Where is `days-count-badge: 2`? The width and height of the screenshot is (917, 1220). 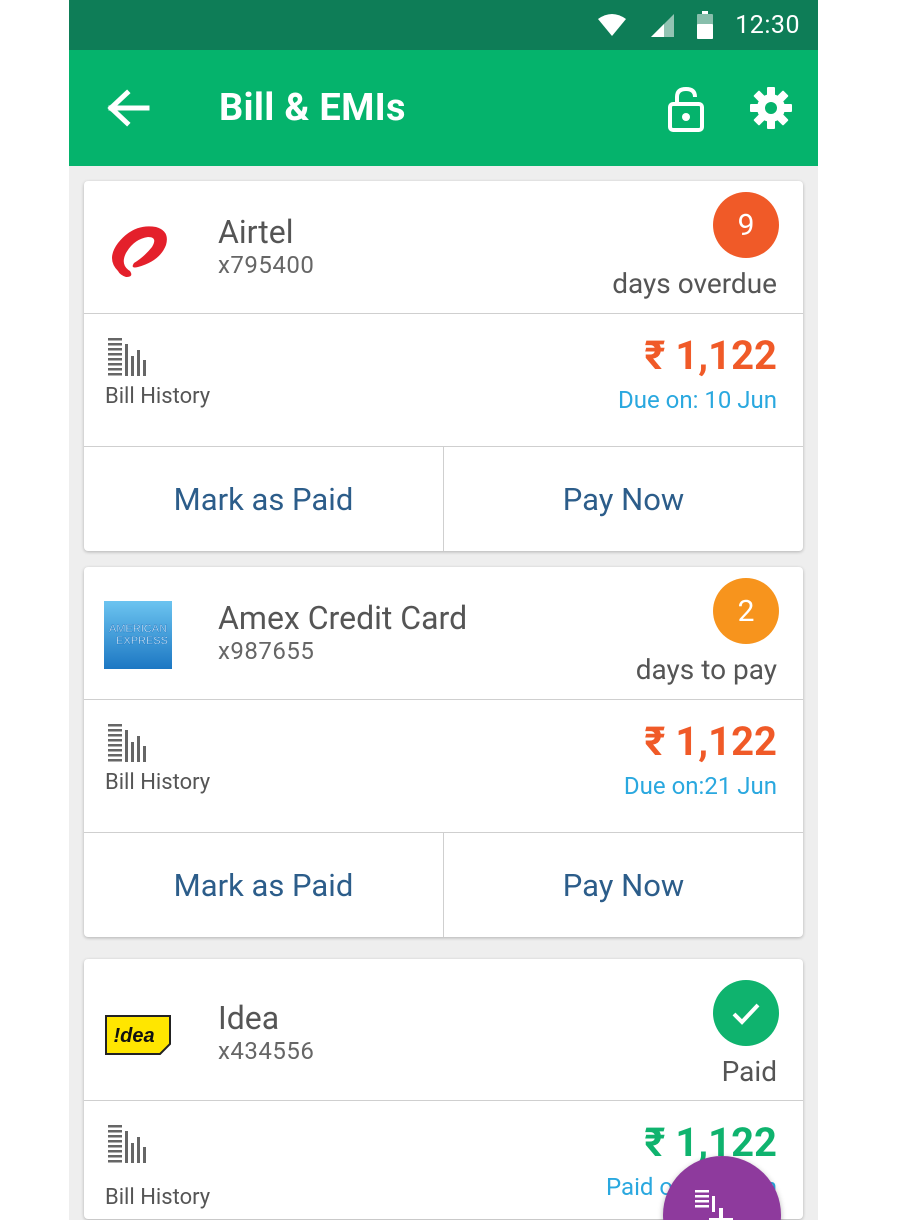
days-count-badge: 2 is located at coordinates (746, 611).